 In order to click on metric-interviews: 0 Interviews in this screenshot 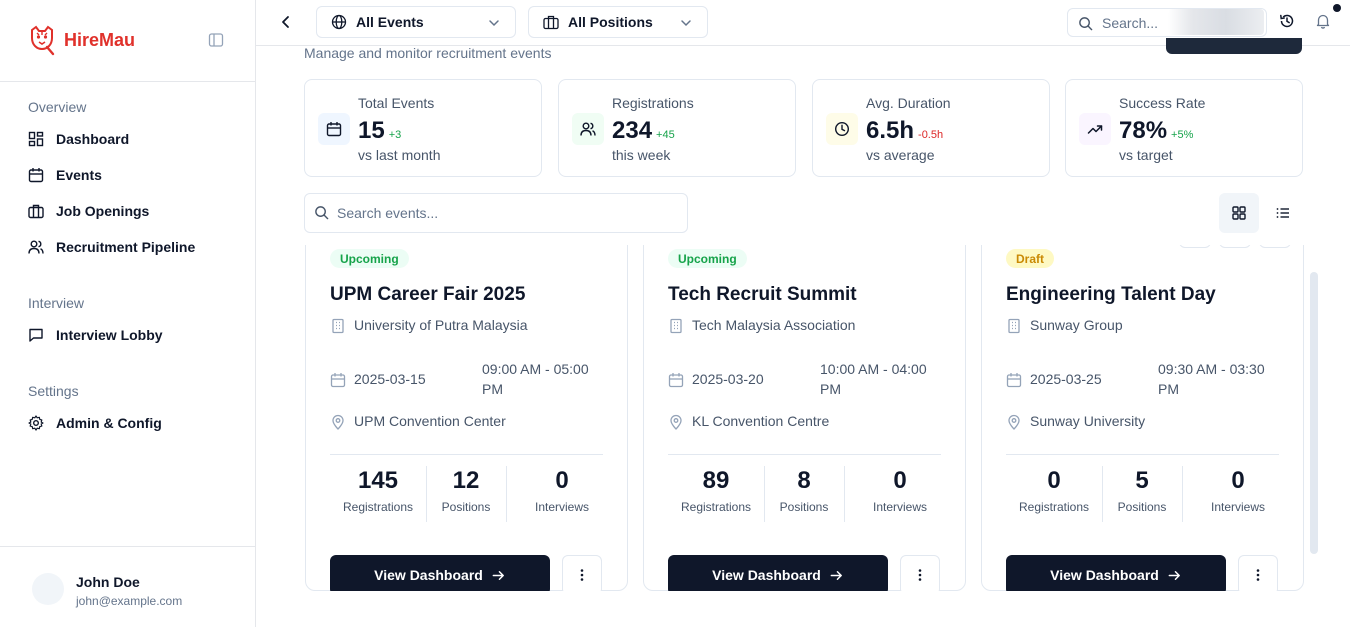, I will do `click(1238, 494)`.